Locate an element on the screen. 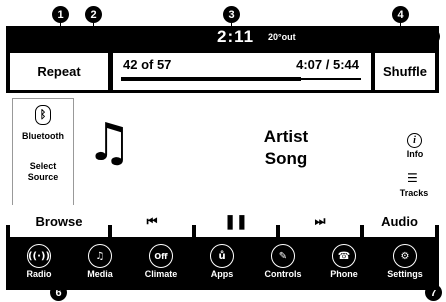  callout-2: 2 is located at coordinates (93, 14).